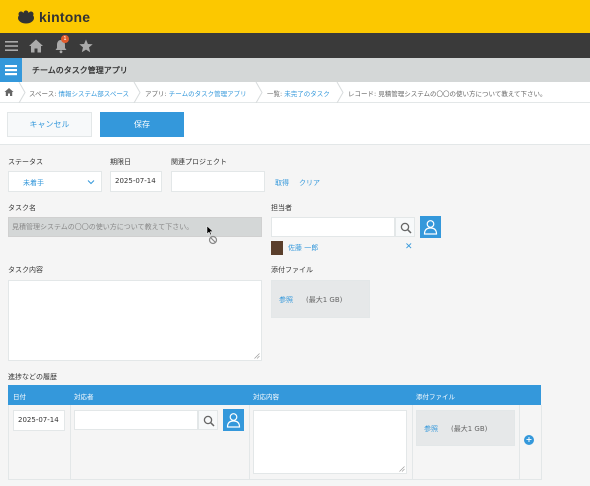 This screenshot has height=486, width=590. I want to click on assignee-name: 佐藤 一郎, so click(303, 248).